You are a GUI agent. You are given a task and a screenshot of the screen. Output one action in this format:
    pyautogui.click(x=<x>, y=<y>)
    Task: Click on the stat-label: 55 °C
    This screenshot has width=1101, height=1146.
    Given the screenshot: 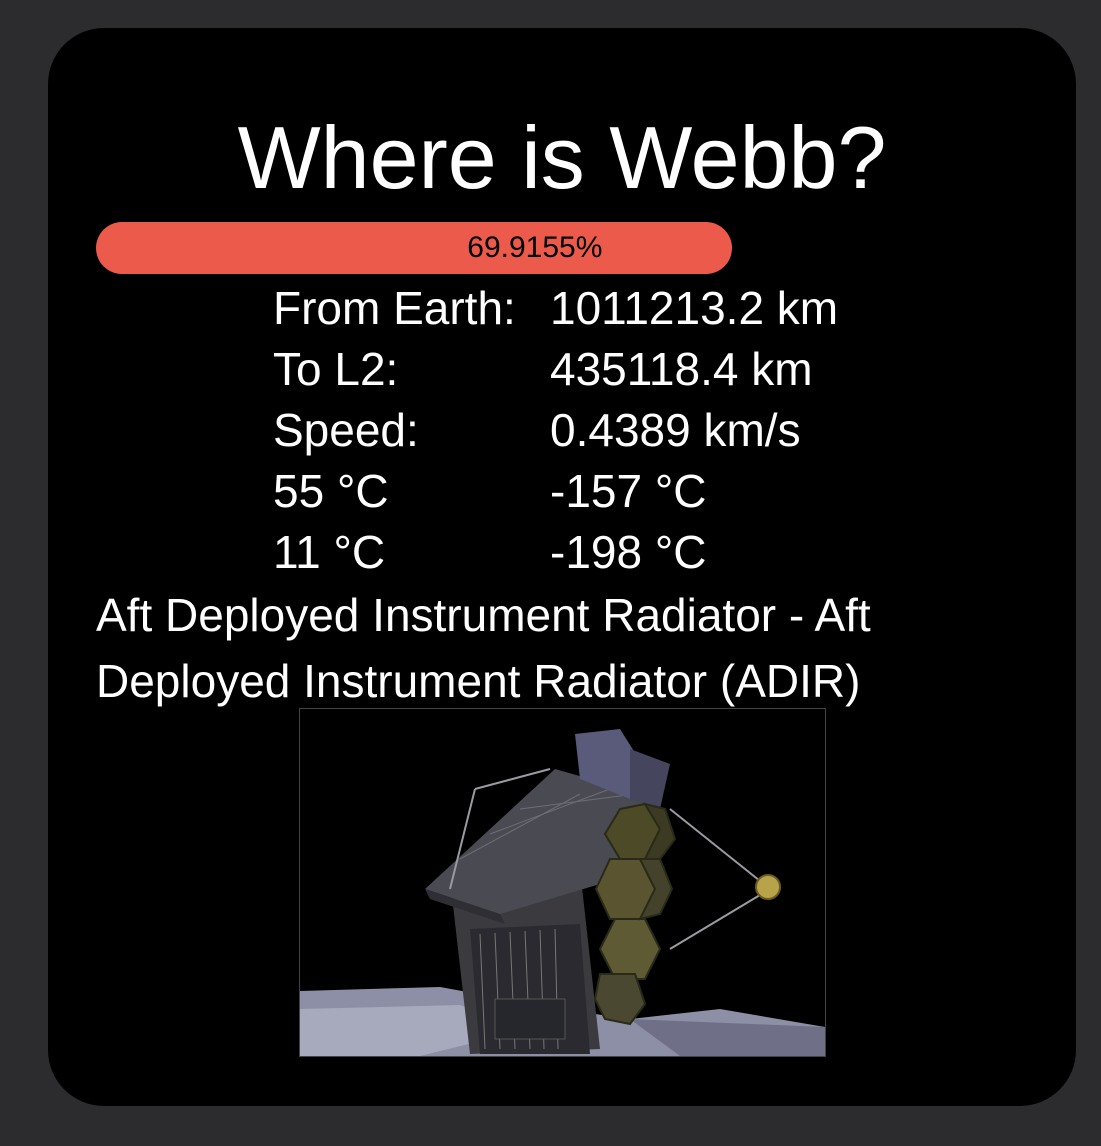 What is the action you would take?
    pyautogui.click(x=331, y=491)
    